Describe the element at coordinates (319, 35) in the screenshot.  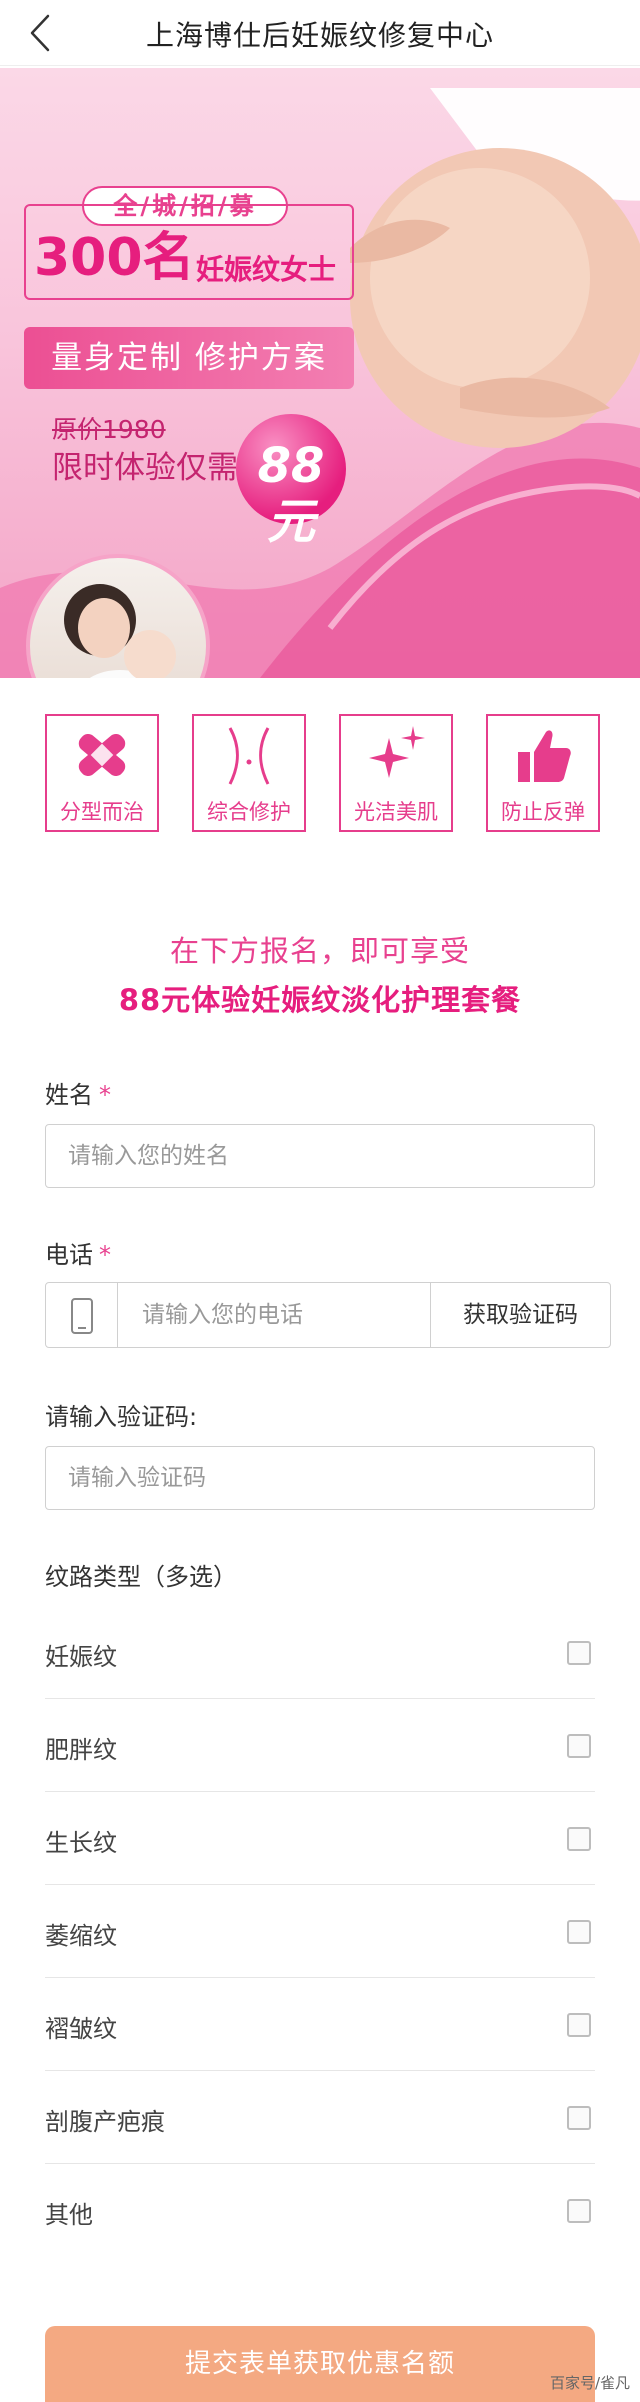
I see `page-title: 上海博仕后妊娠纹修复中心` at that location.